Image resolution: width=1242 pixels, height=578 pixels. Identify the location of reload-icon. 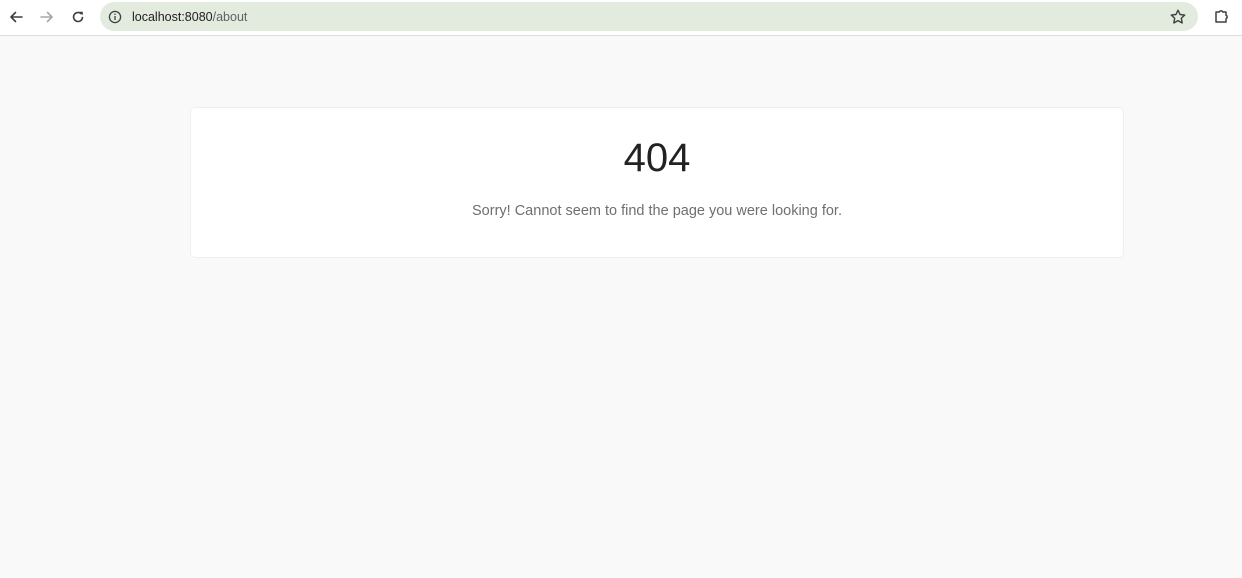
(78, 17).